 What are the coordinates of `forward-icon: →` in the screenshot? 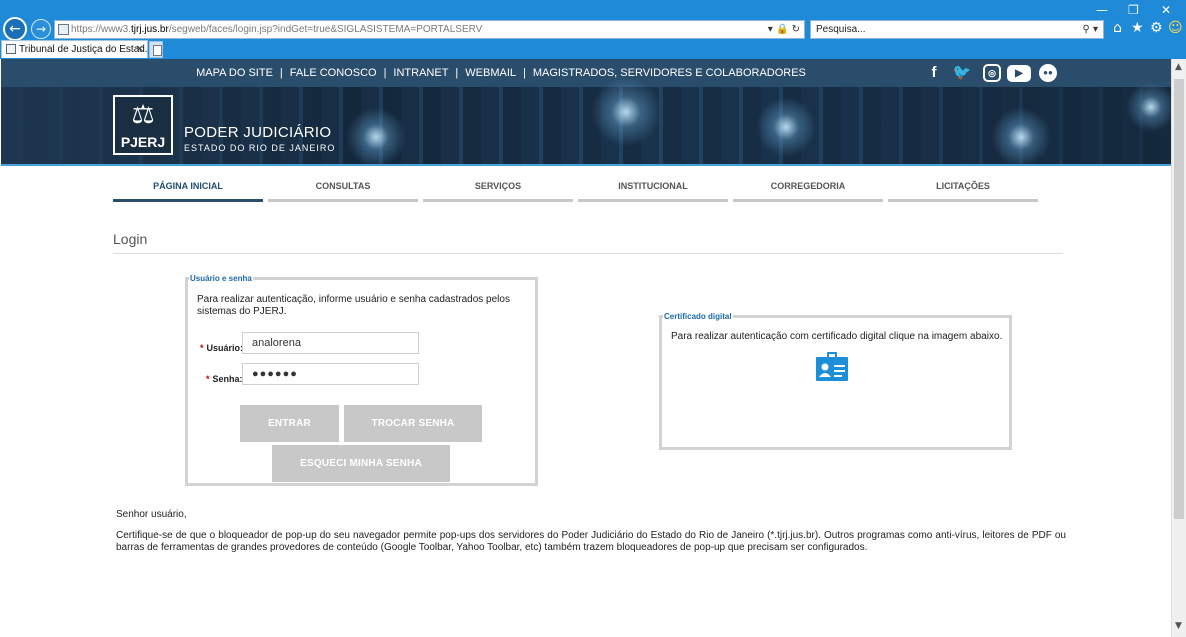 It's located at (41, 29).